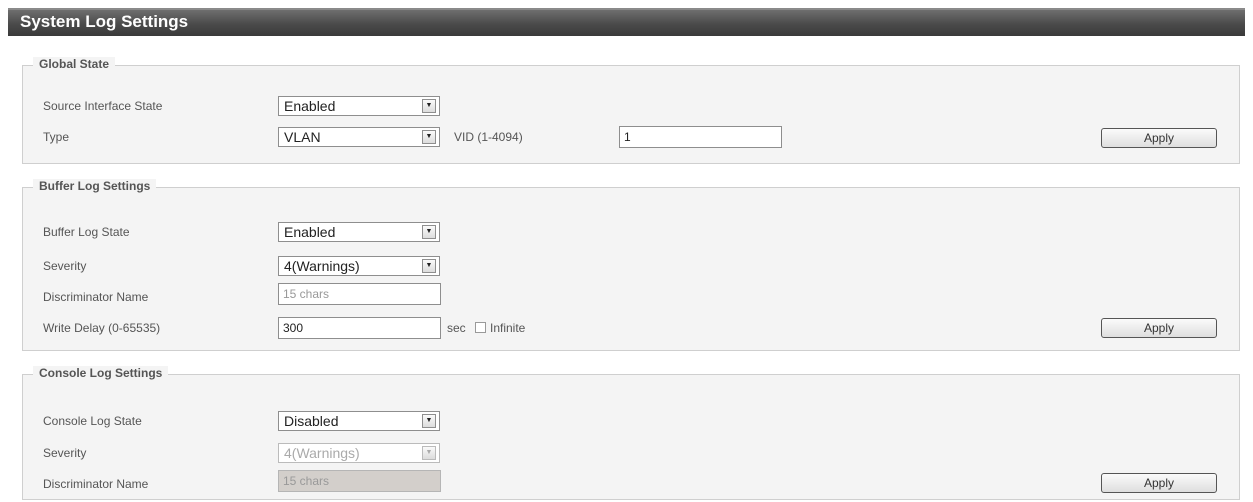 The image size is (1253, 502). I want to click on type-value: VLAN, so click(302, 137).